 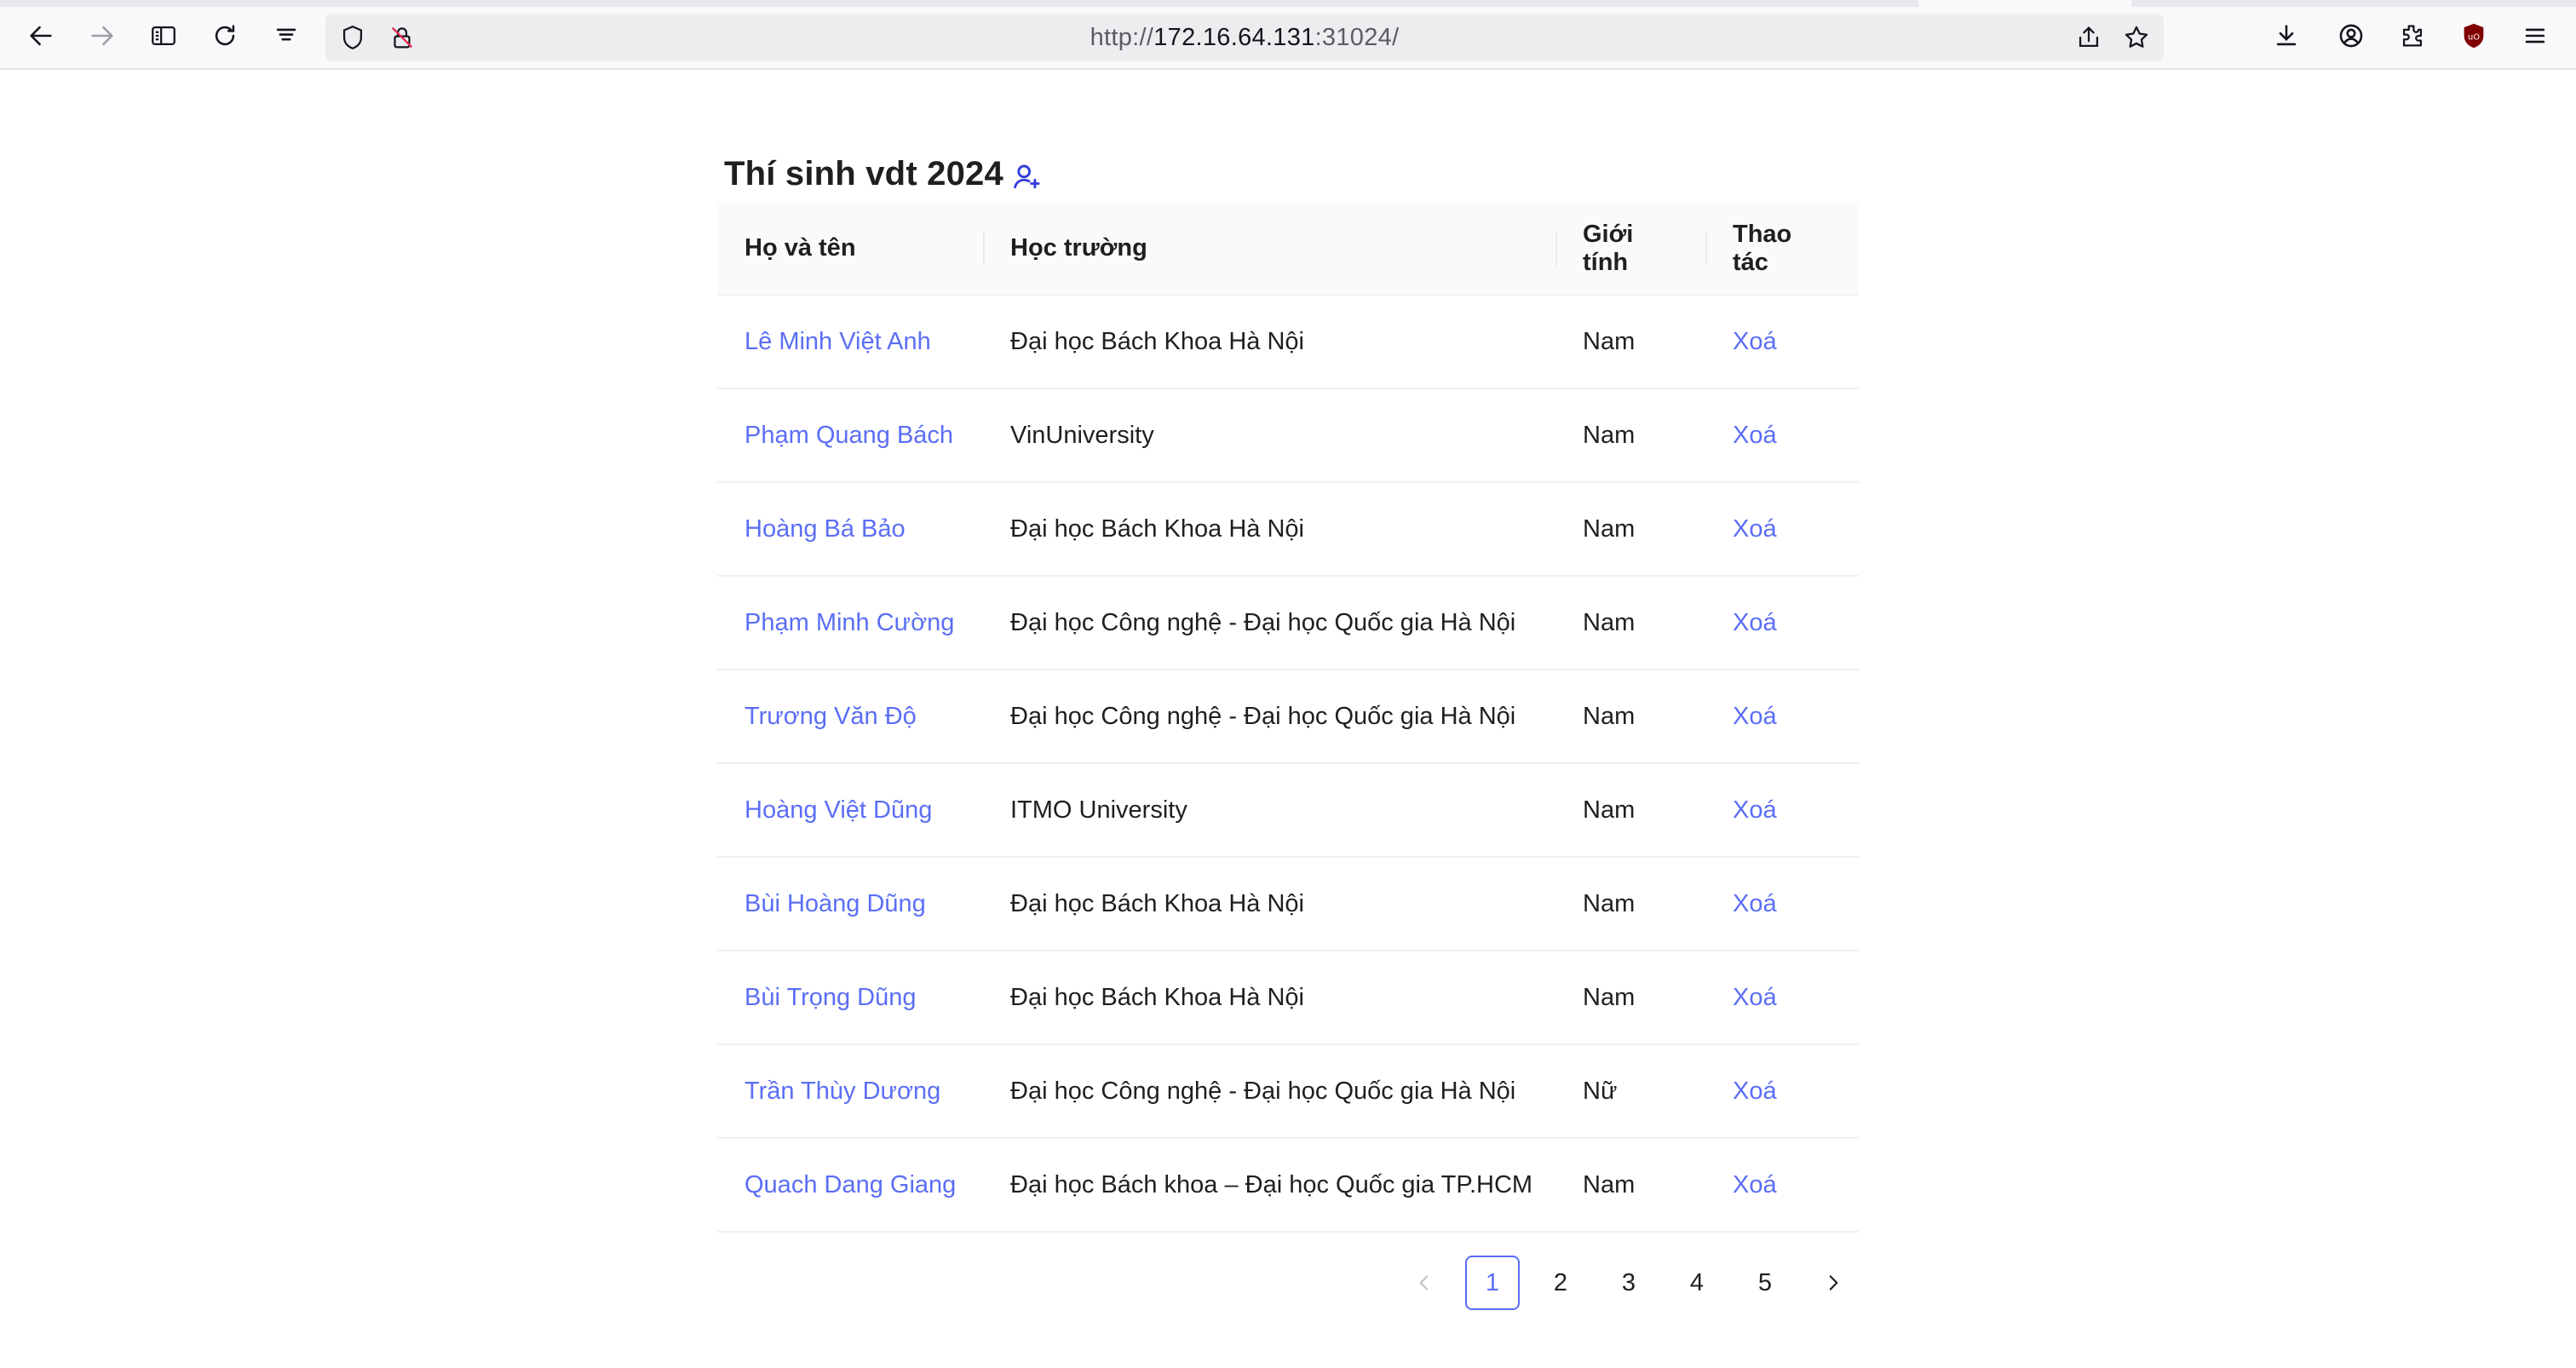 I want to click on page-title: Thí sinh vdt 2024, so click(x=864, y=173).